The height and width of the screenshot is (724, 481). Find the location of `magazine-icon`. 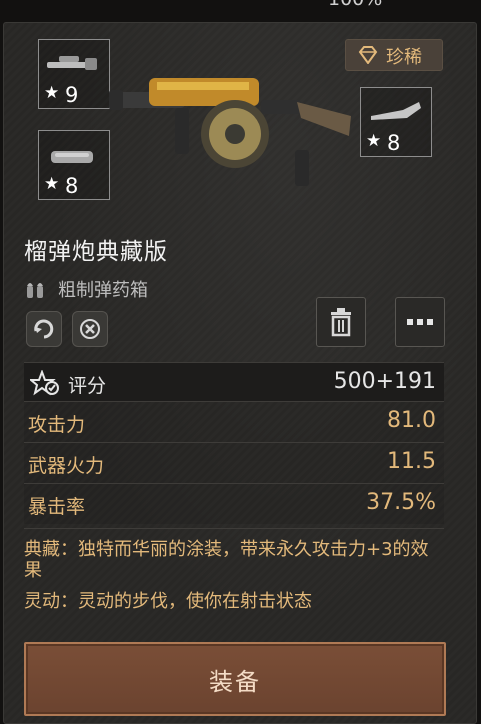

magazine-icon is located at coordinates (72, 157).